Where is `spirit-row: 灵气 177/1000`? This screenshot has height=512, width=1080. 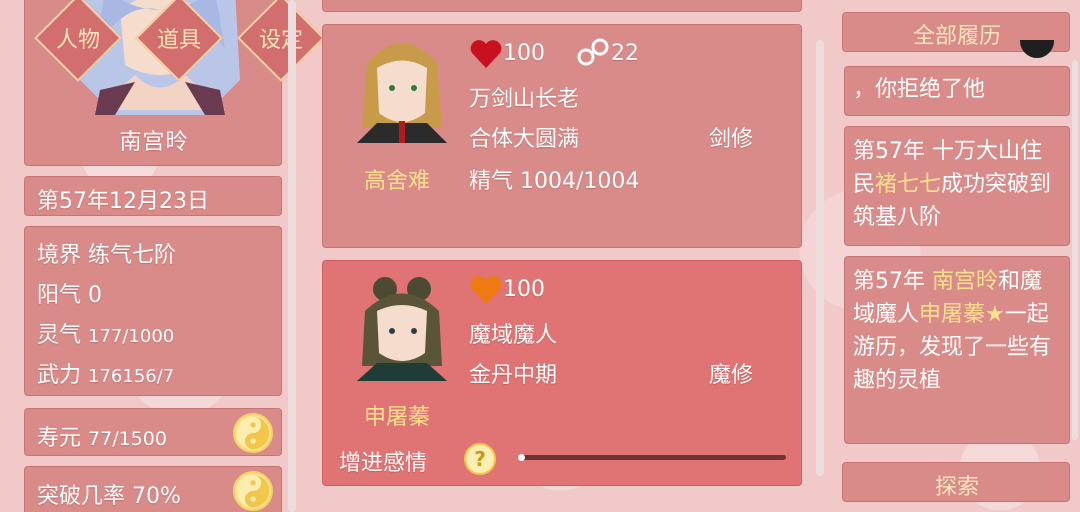
spirit-row: 灵气 177/1000 is located at coordinates (105, 333).